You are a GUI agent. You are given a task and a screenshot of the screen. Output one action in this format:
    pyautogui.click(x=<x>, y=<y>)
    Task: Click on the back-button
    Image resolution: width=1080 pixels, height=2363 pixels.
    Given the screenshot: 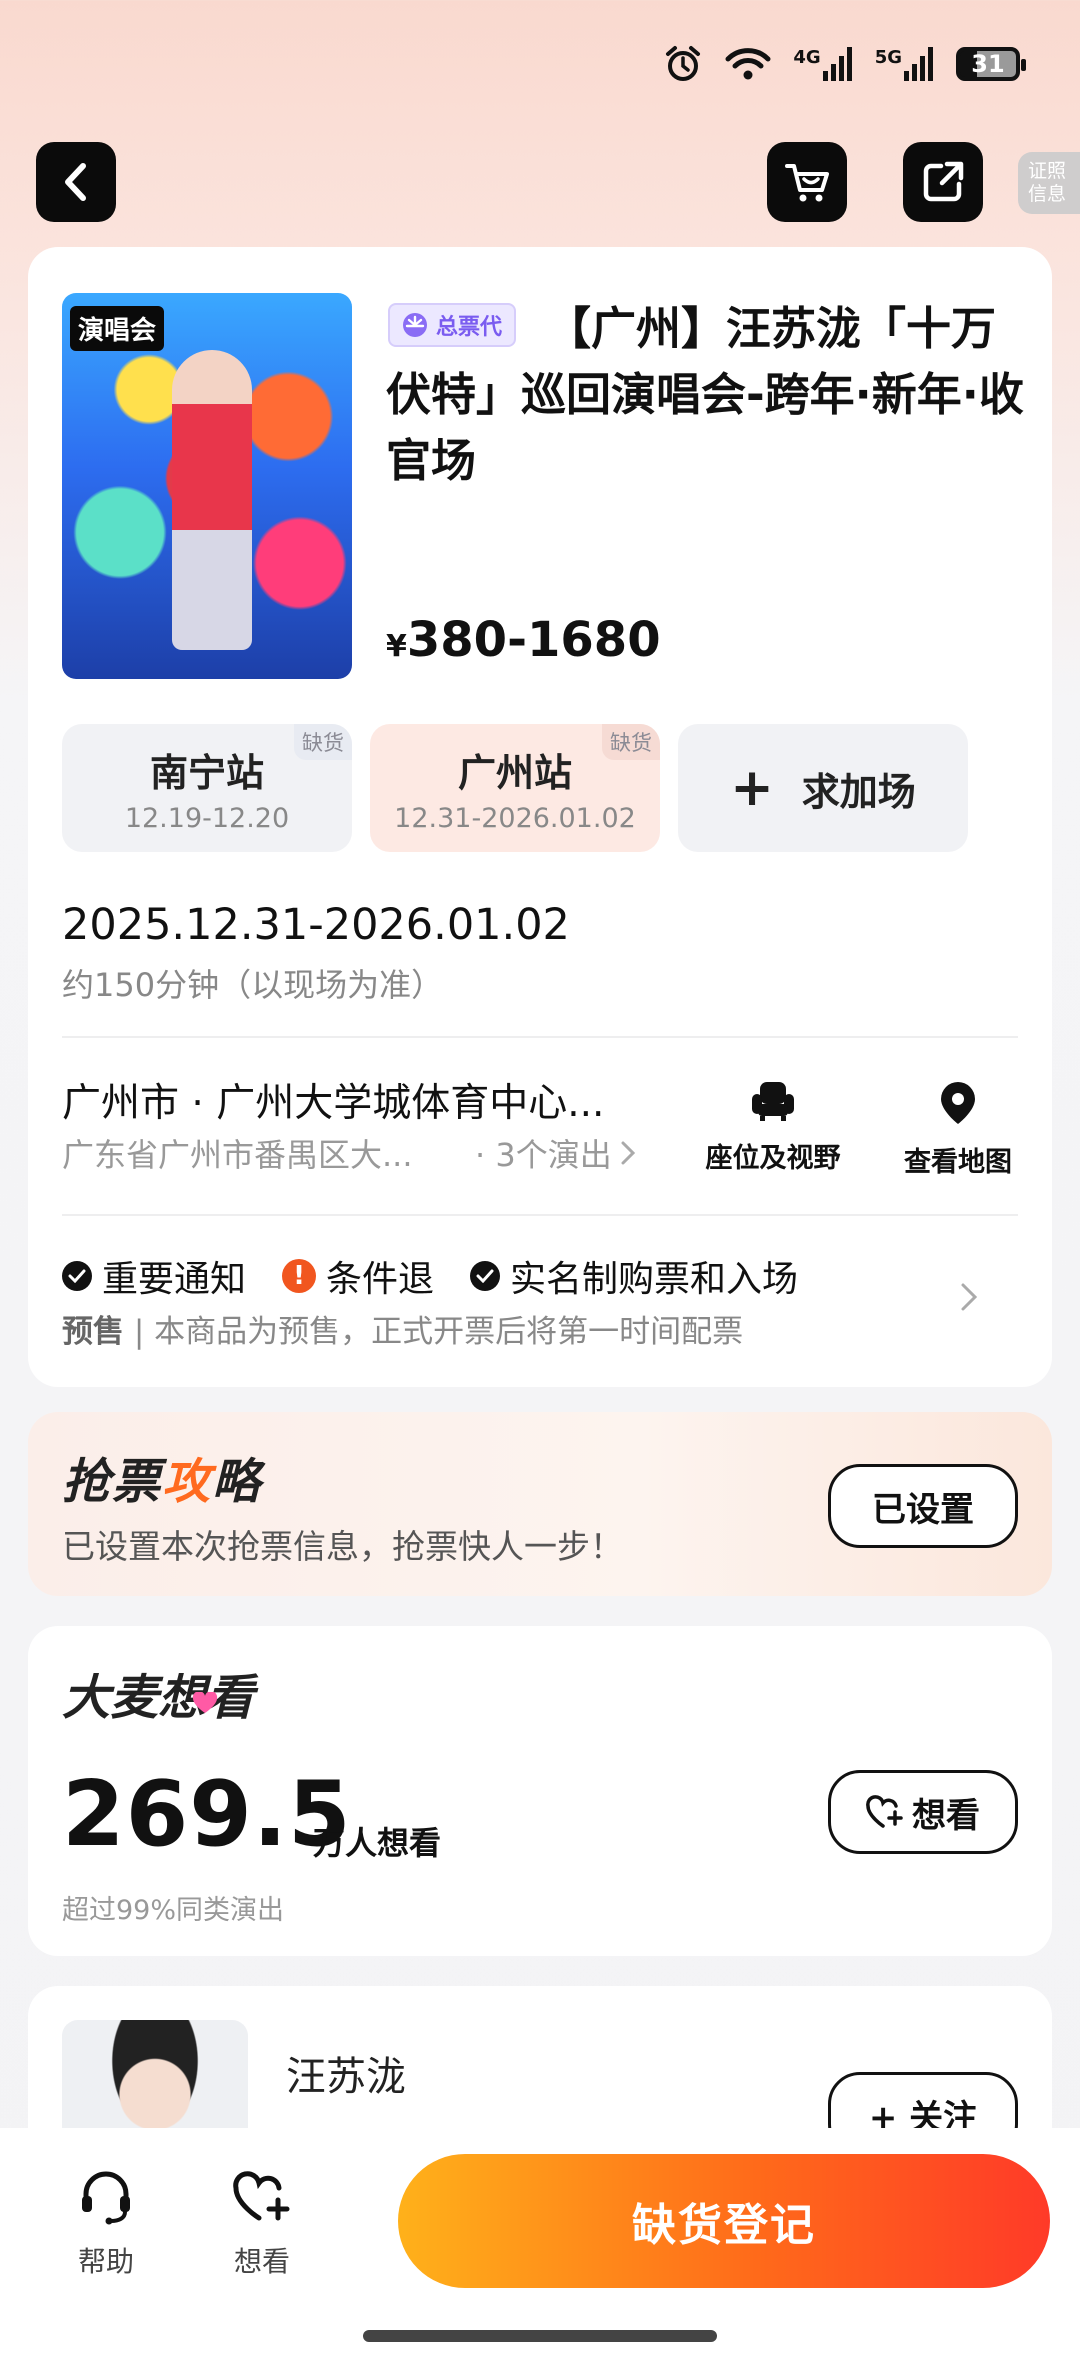 What is the action you would take?
    pyautogui.click(x=76, y=182)
    